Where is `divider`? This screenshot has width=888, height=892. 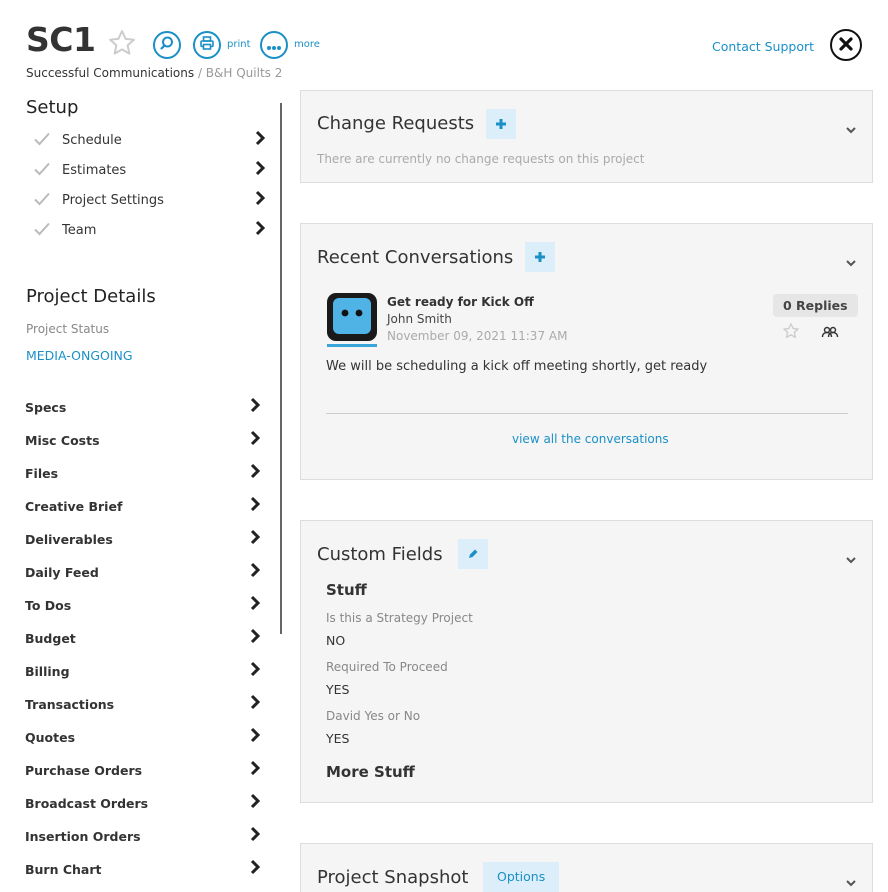
divider is located at coordinates (587, 413).